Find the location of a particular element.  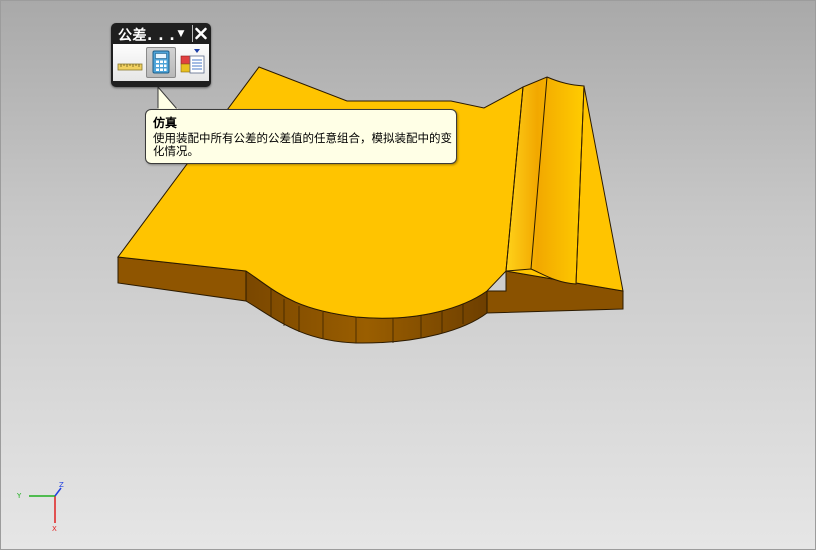

tooltip-description: 使用装配中所有公差的公差值的任意组合，模拟装配中的变化情况。 is located at coordinates (302, 144).